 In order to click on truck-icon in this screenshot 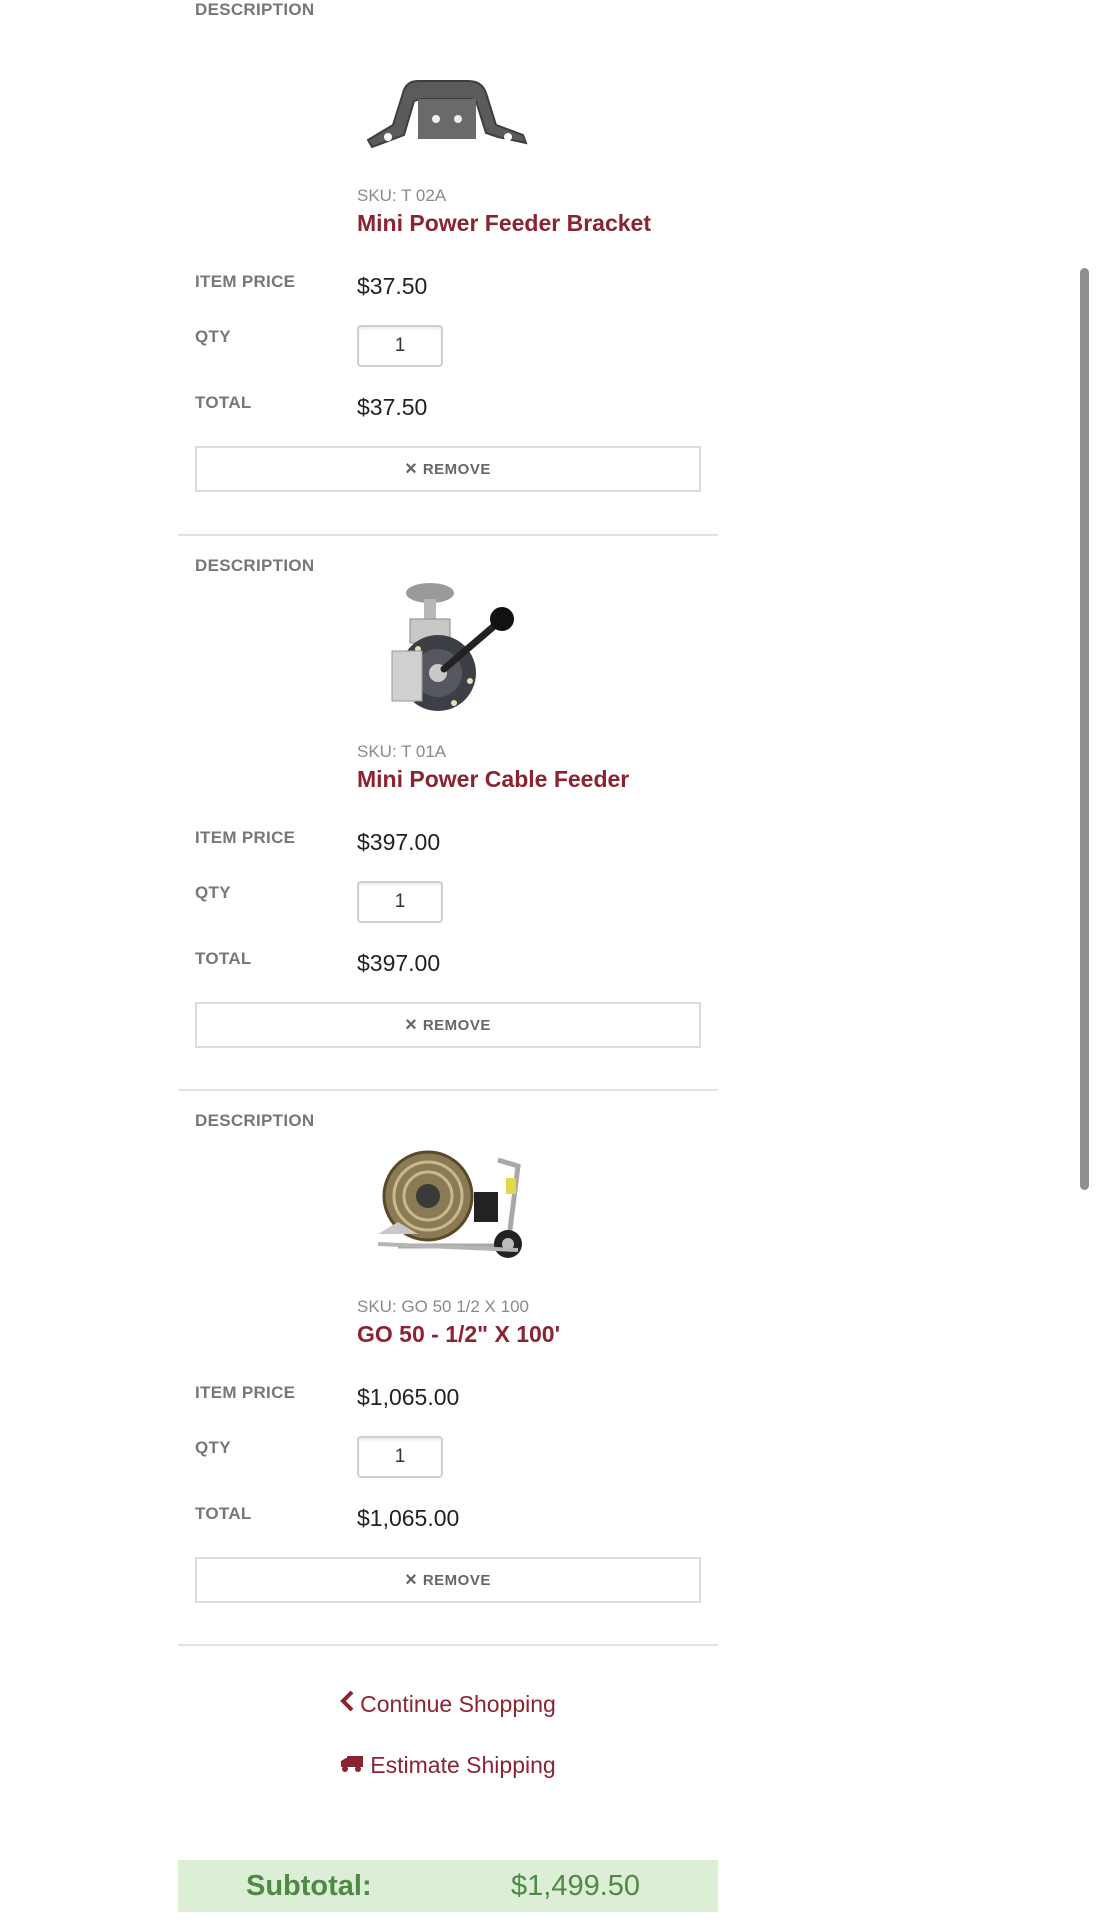, I will do `click(352, 1765)`.